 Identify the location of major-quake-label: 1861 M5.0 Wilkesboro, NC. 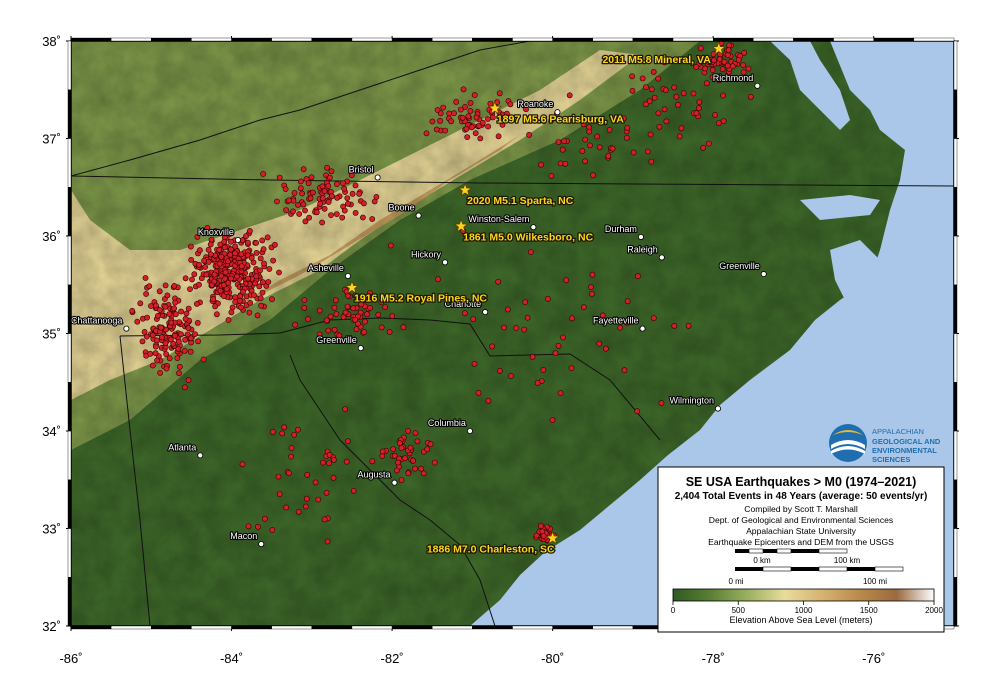
(528, 237).